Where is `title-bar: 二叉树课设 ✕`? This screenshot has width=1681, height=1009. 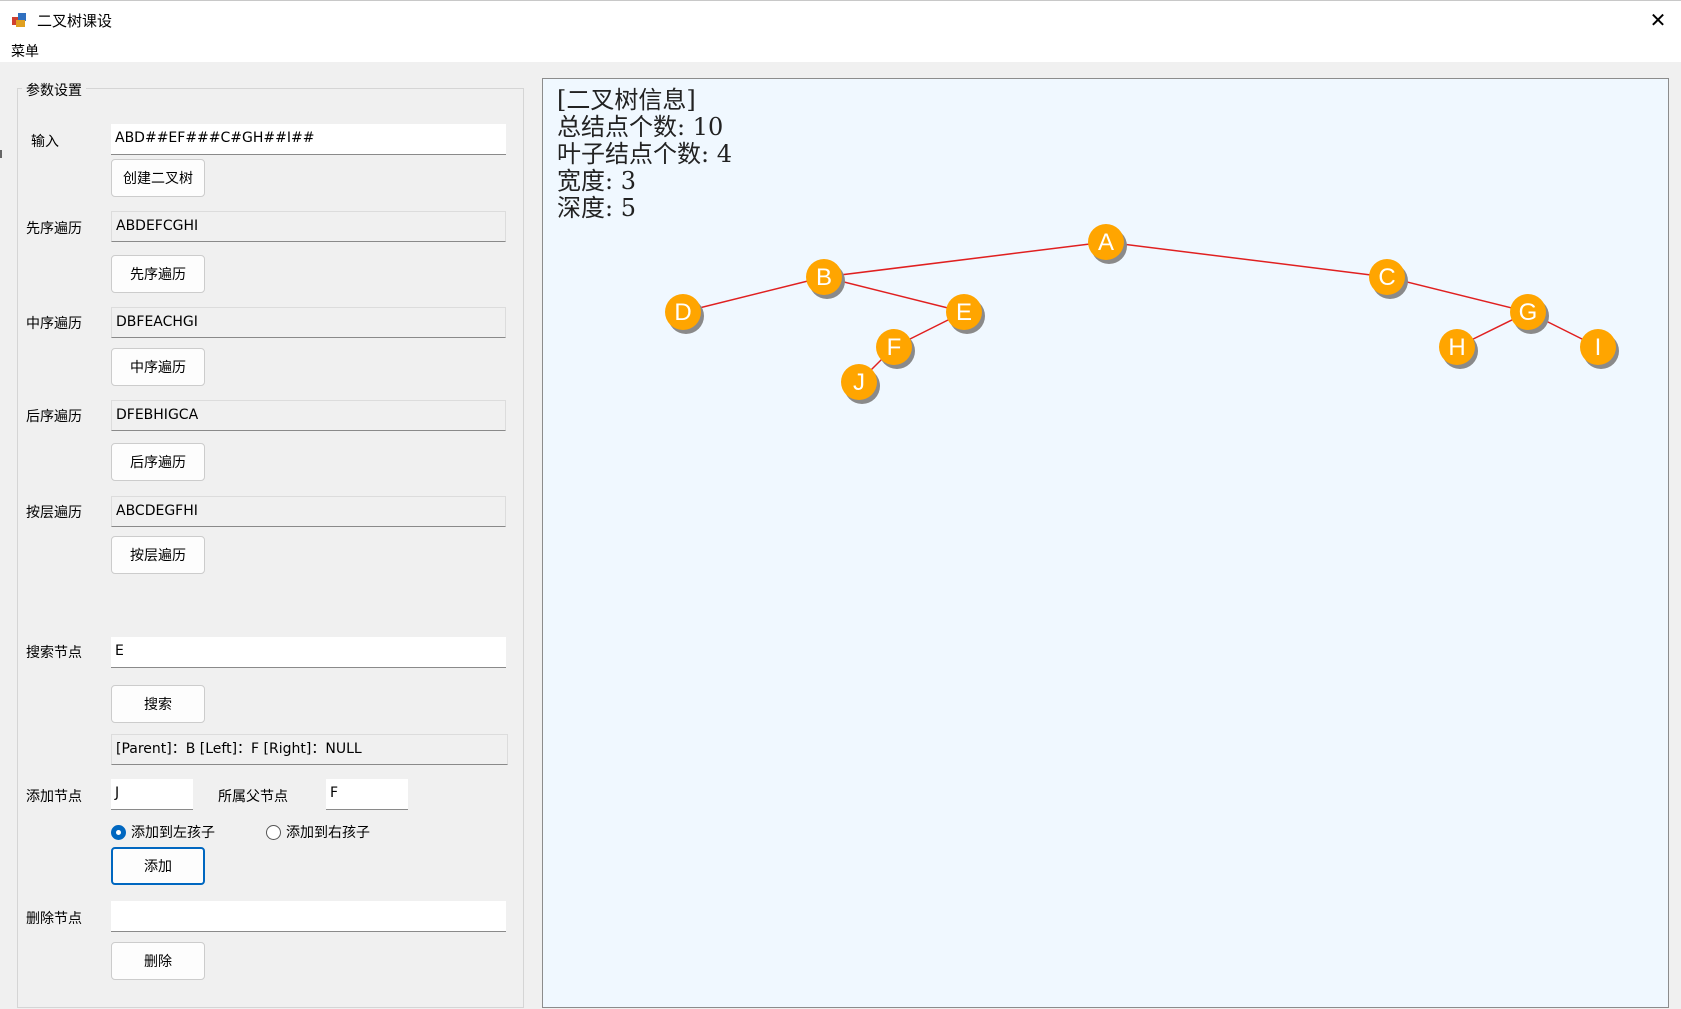
title-bar: 二叉树课设 ✕ is located at coordinates (840, 19).